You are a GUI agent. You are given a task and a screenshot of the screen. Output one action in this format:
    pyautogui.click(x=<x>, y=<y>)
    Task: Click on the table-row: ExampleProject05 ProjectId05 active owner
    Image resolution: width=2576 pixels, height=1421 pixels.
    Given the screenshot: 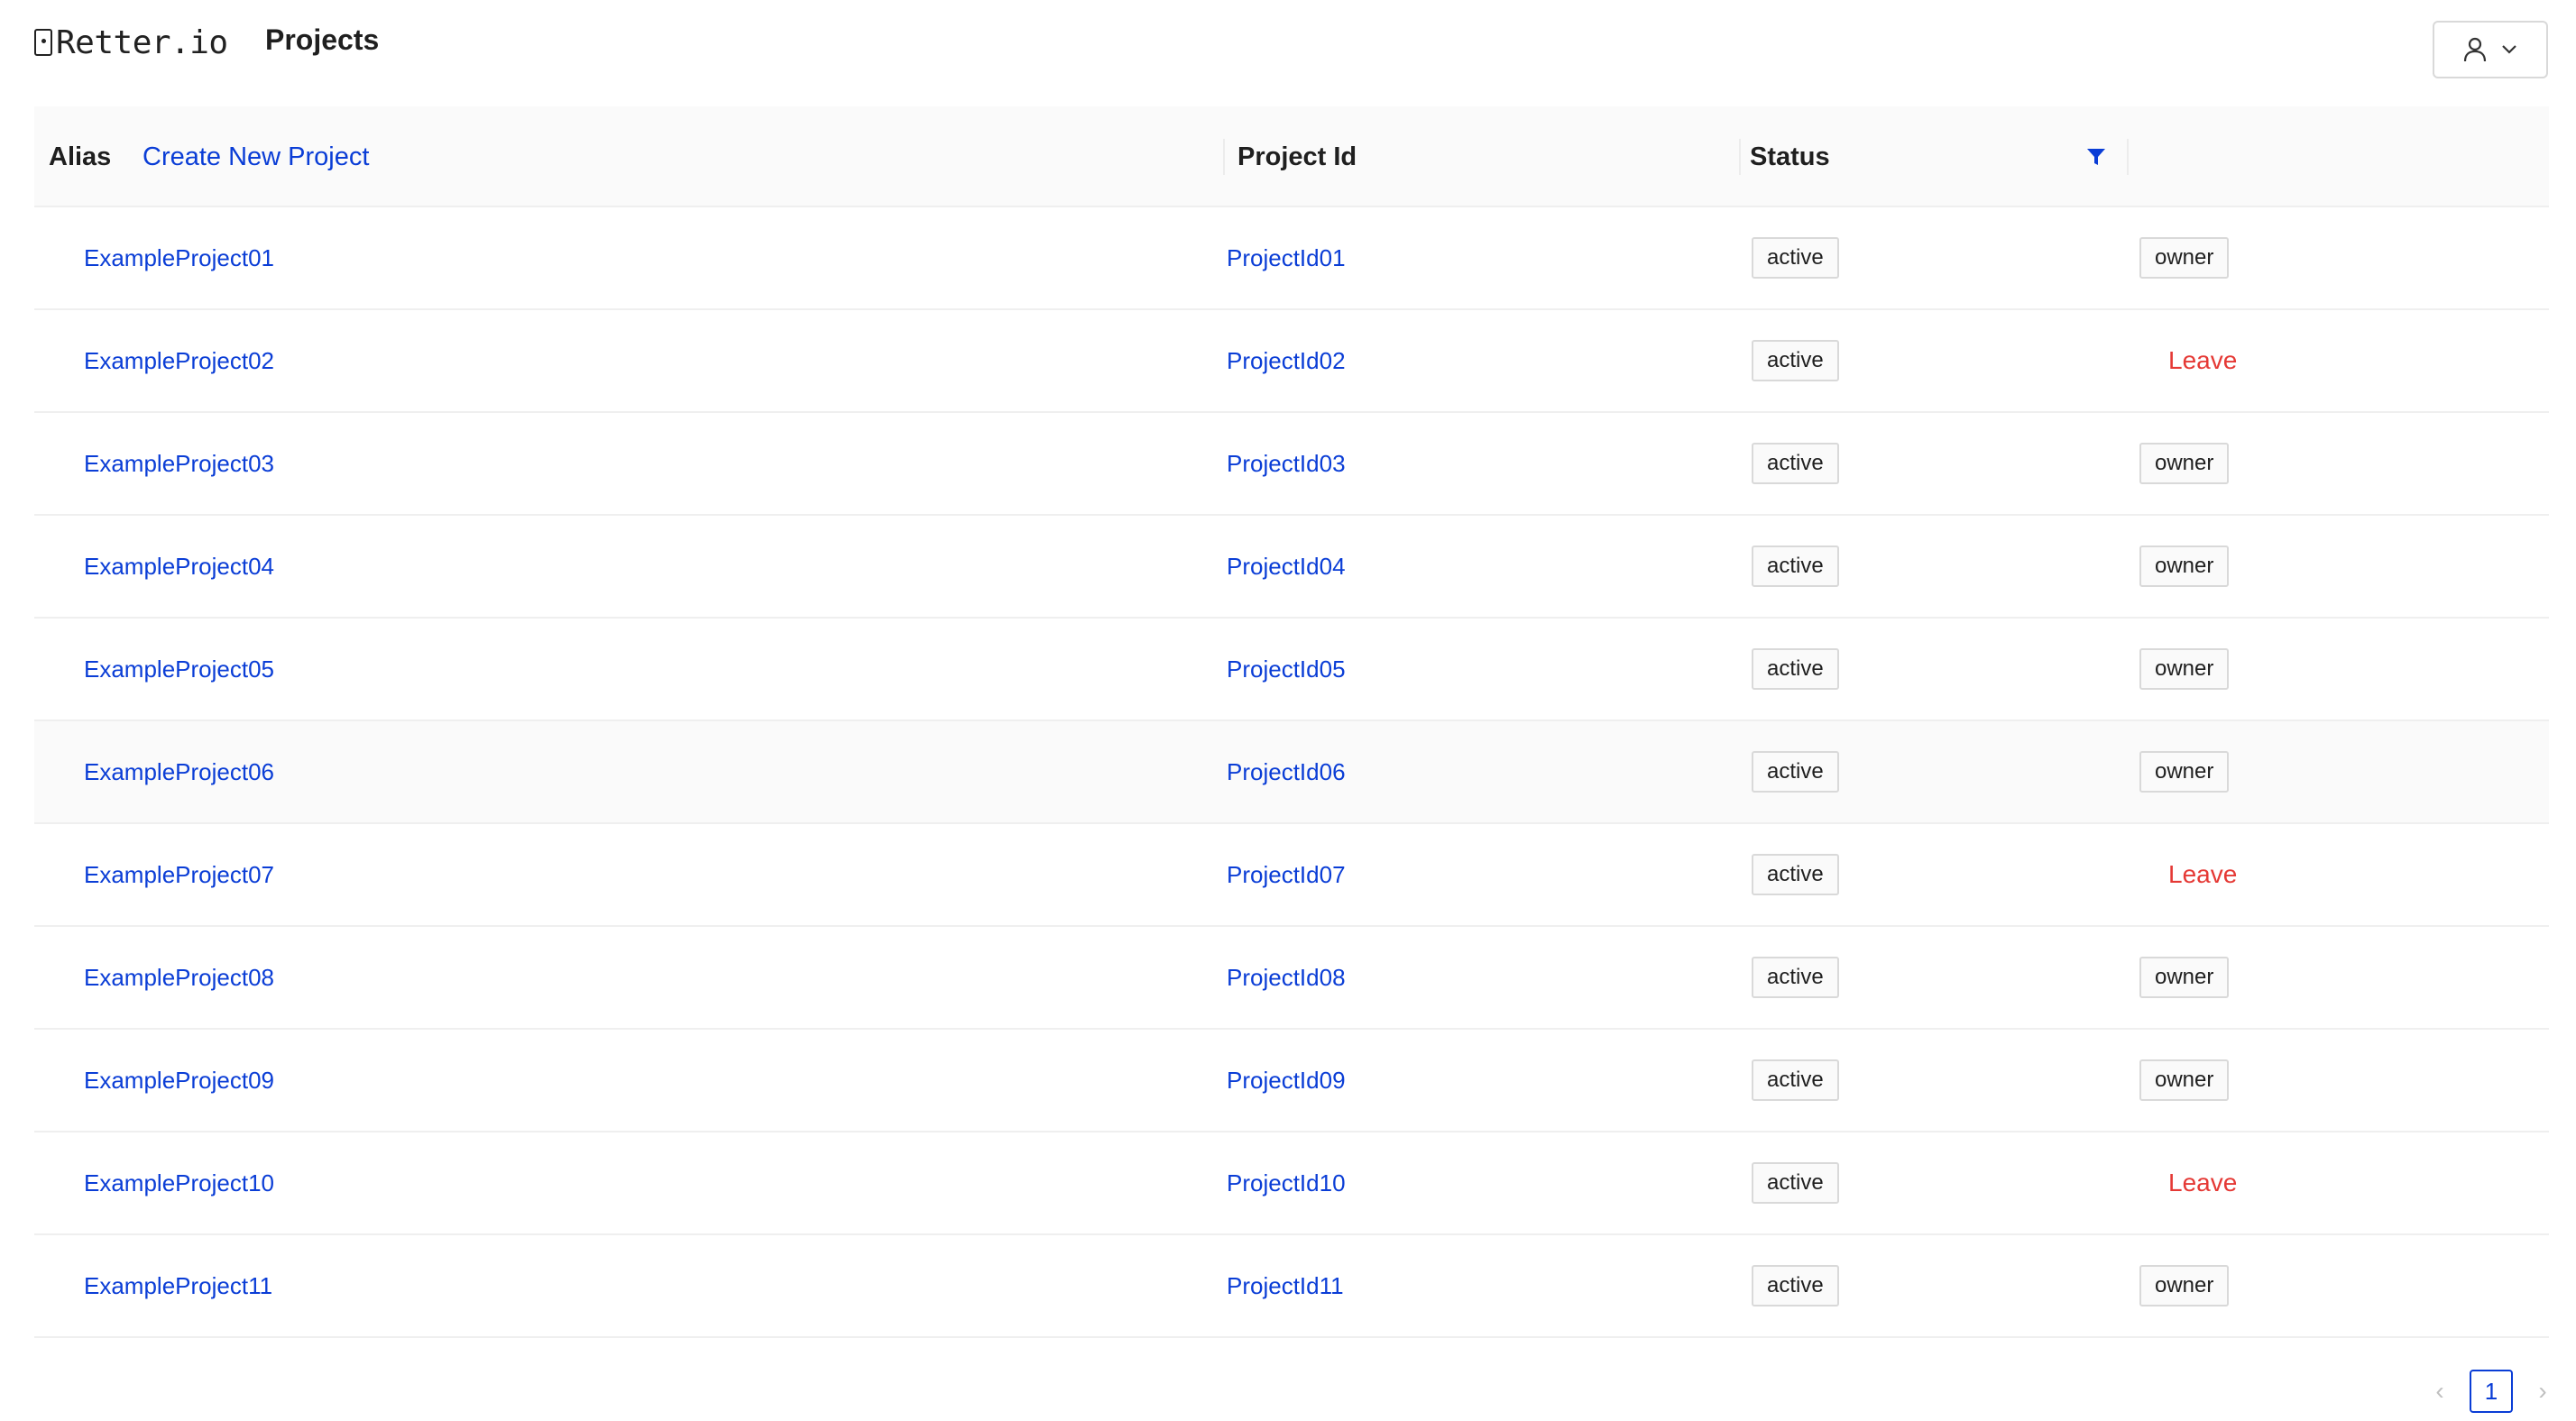 What is the action you would take?
    pyautogui.click(x=1291, y=670)
    